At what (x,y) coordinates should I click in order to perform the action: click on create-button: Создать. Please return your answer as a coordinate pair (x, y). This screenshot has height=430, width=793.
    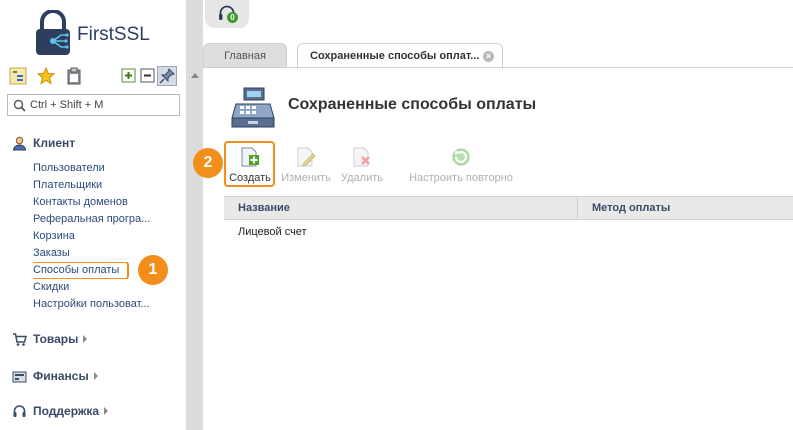
    Looking at the image, I should click on (250, 165).